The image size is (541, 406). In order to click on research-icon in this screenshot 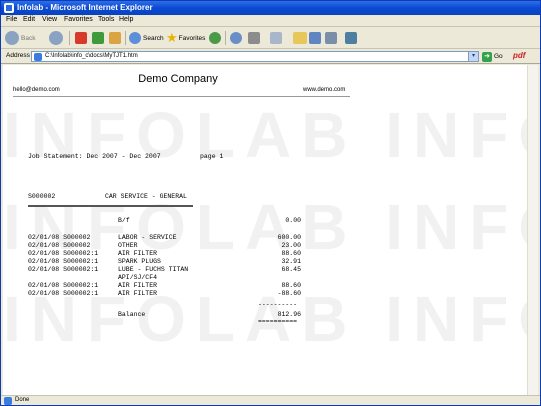, I will do `click(331, 38)`.